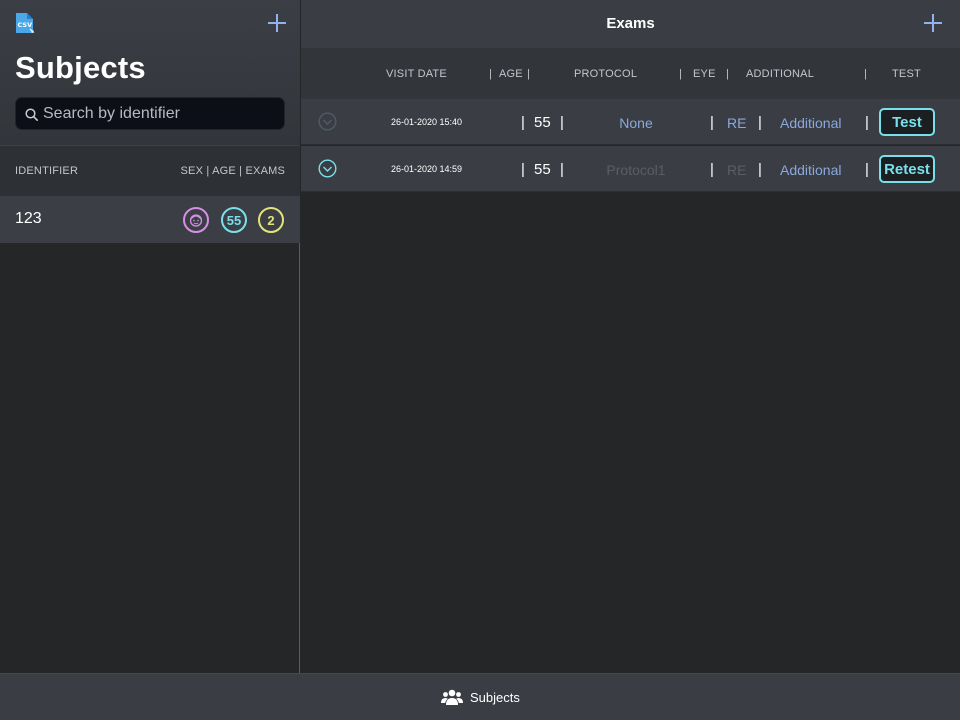 The image size is (960, 720). I want to click on female-face-icon, so click(196, 220).